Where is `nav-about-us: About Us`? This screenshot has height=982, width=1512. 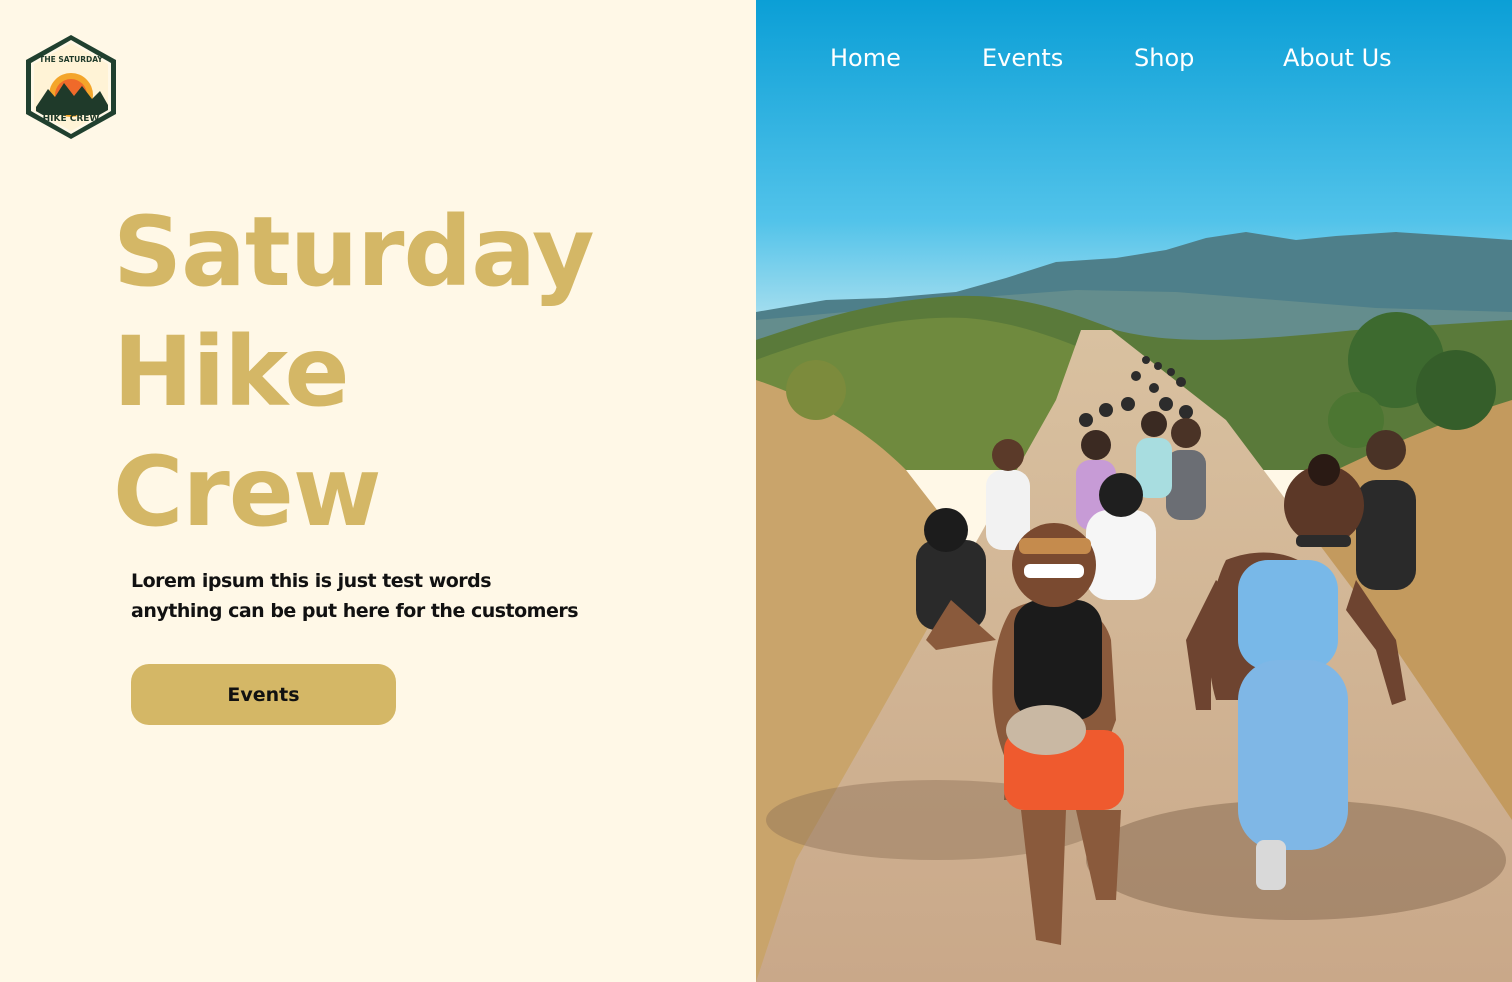
nav-about-us: About Us is located at coordinates (1337, 58).